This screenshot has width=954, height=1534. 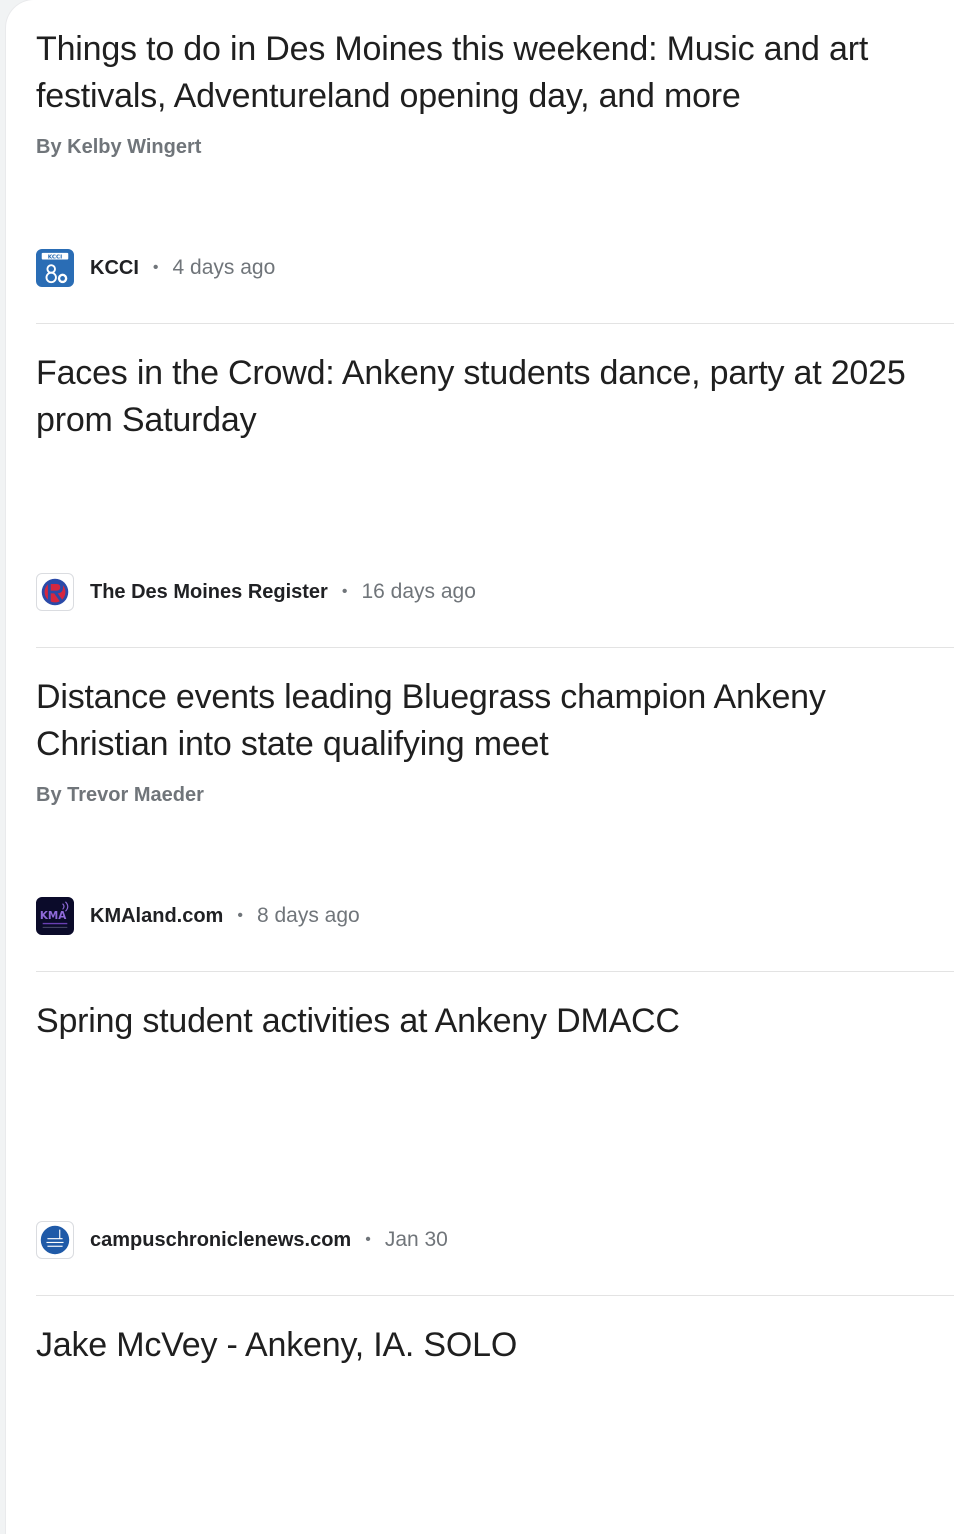 I want to click on kcci-logo-icon: KCCI, so click(x=55, y=268).